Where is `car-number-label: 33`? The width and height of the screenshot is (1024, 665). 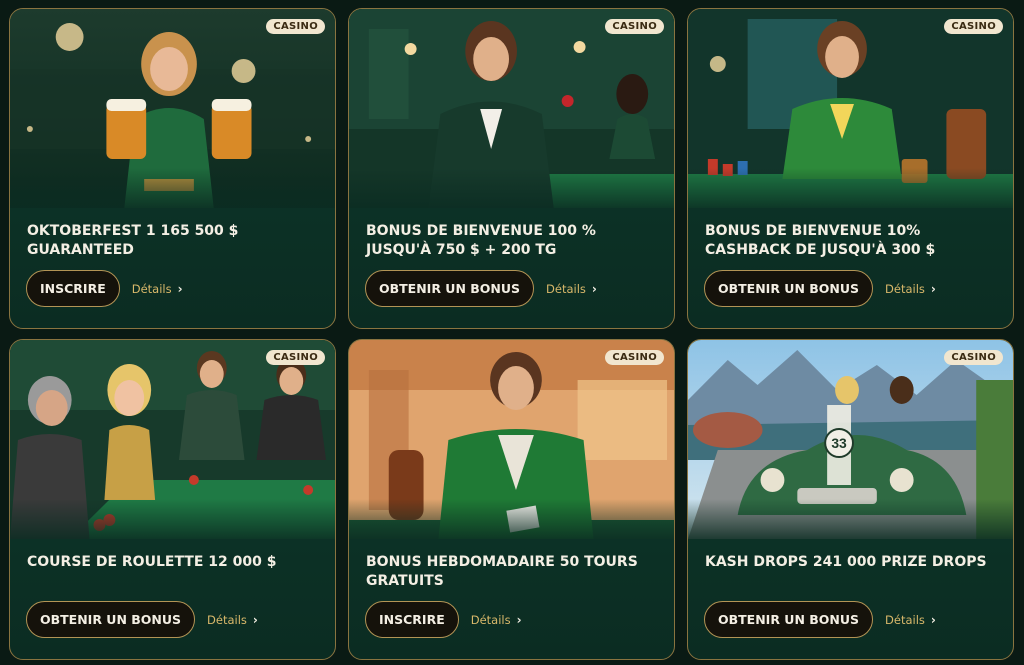 car-number-label: 33 is located at coordinates (839, 443).